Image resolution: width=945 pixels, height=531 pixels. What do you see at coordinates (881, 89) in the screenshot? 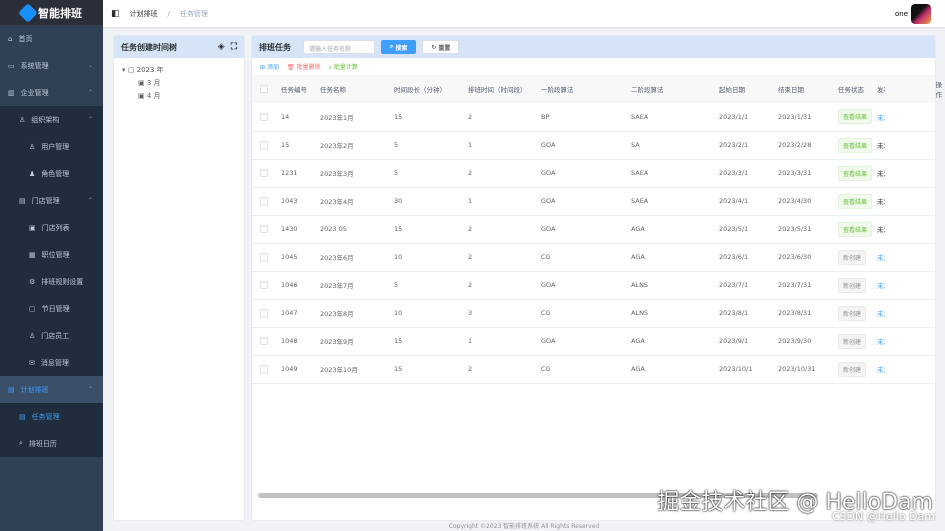
I see `column-header: 发布` at bounding box center [881, 89].